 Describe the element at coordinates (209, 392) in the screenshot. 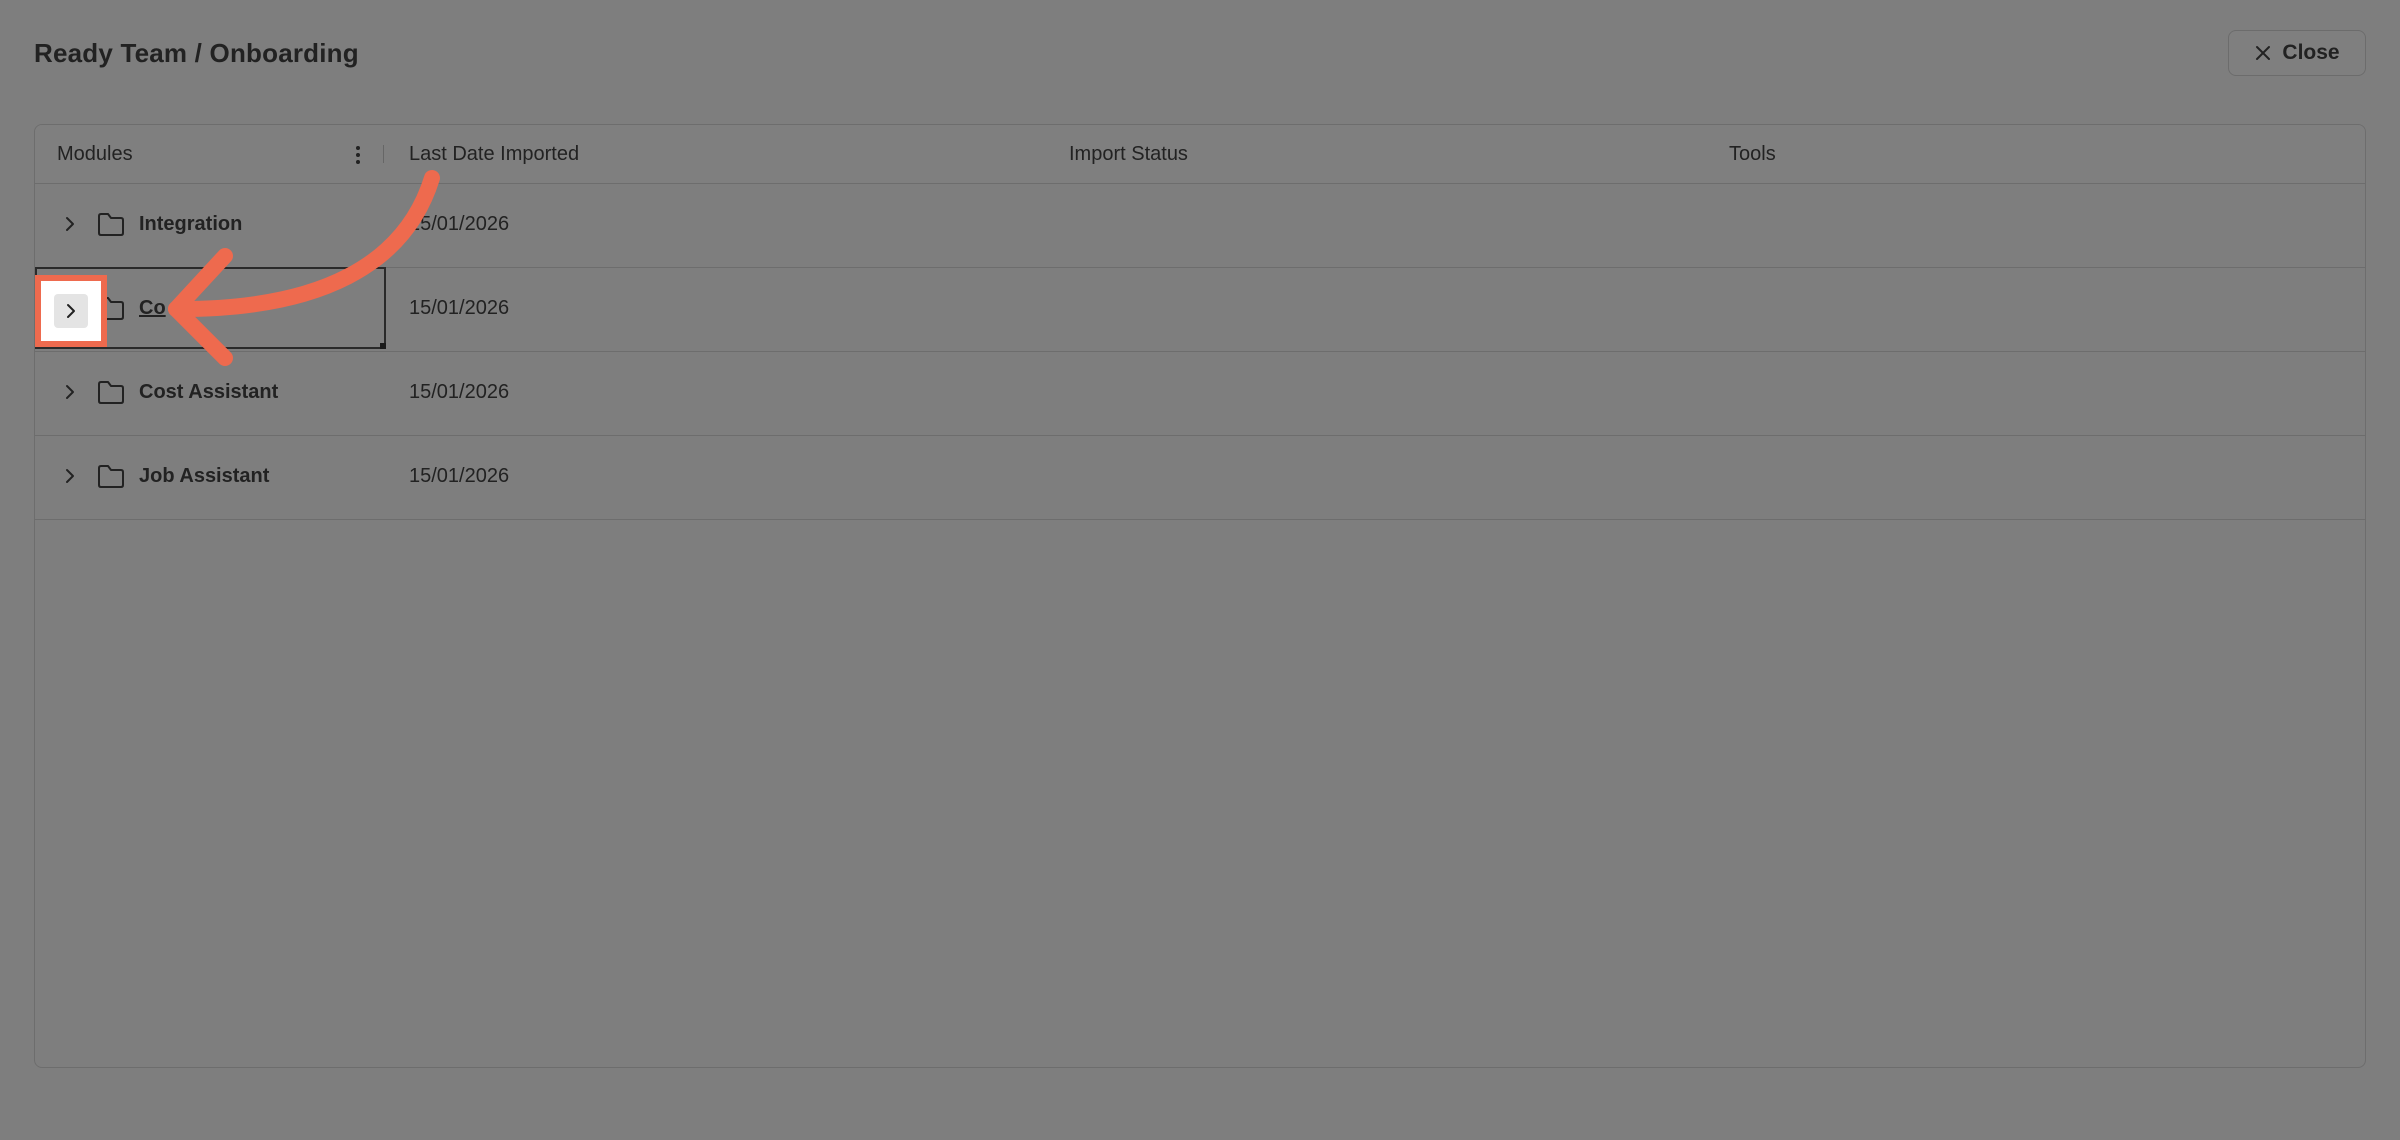

I see `module-name: Cost Assistant` at that location.